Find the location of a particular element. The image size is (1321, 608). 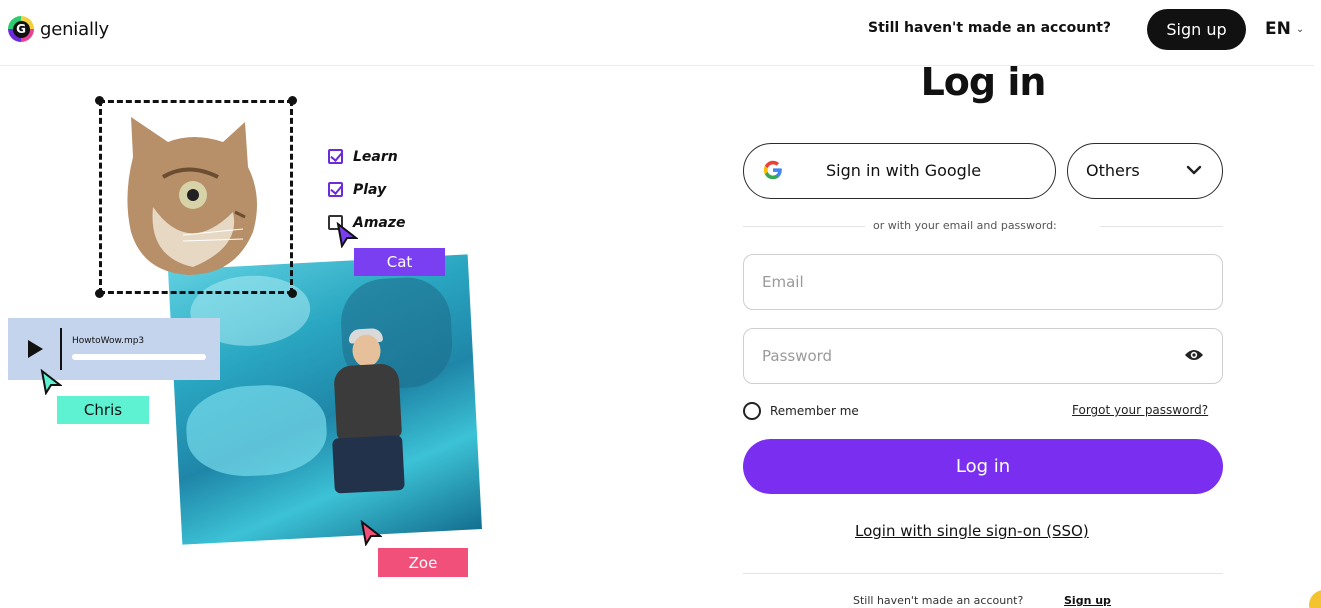

page-title: Log in is located at coordinates (983, 82).